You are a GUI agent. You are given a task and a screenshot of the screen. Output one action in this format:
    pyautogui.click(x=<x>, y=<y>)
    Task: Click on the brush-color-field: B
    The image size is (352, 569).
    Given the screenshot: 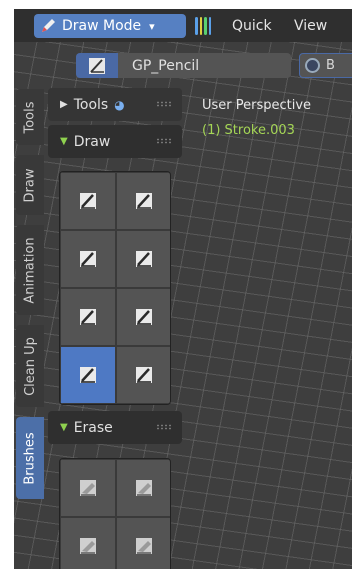 What is the action you would take?
    pyautogui.click(x=325, y=65)
    